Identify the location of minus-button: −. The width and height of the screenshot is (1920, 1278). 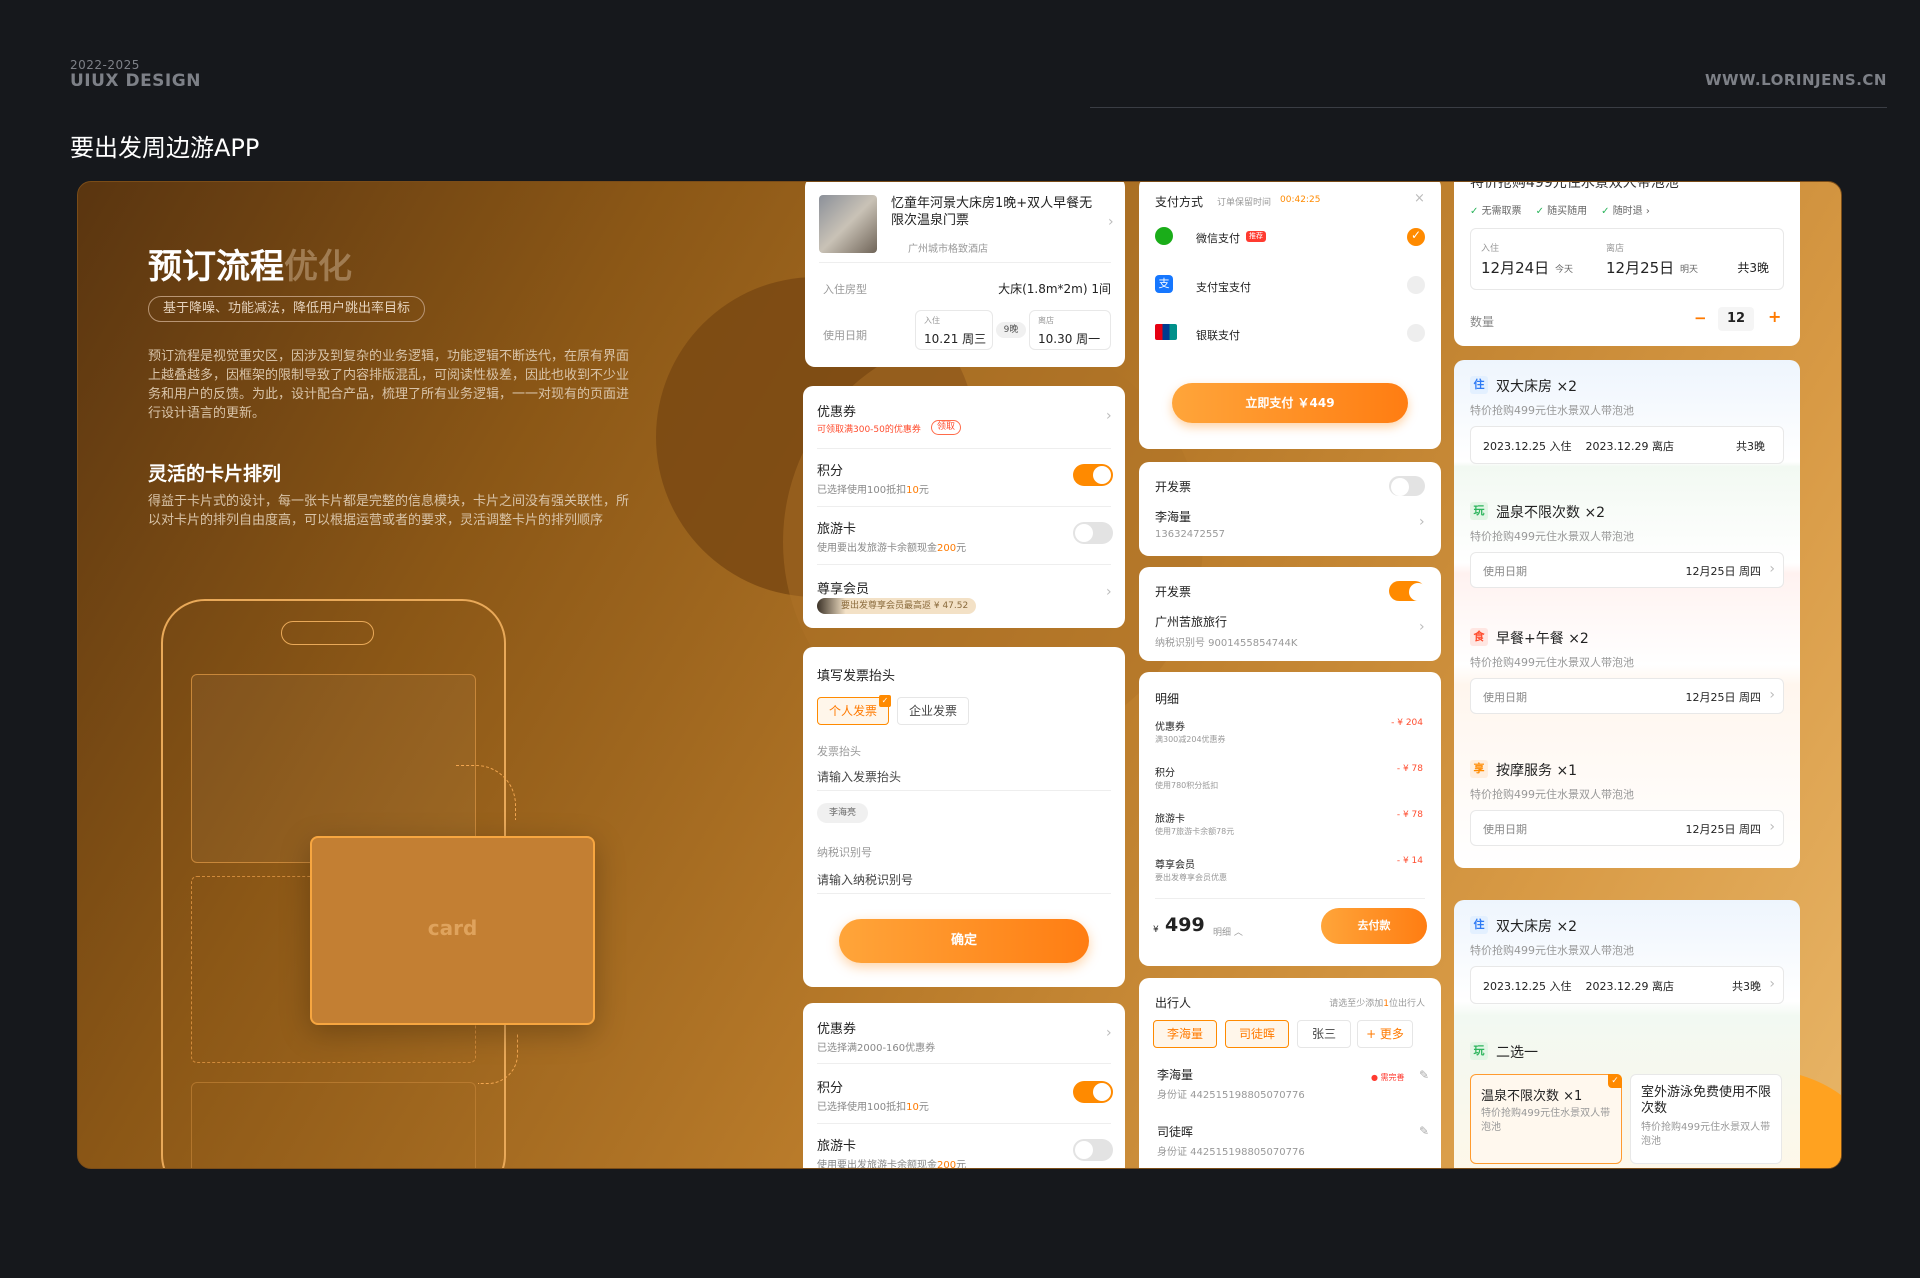
(1700, 318).